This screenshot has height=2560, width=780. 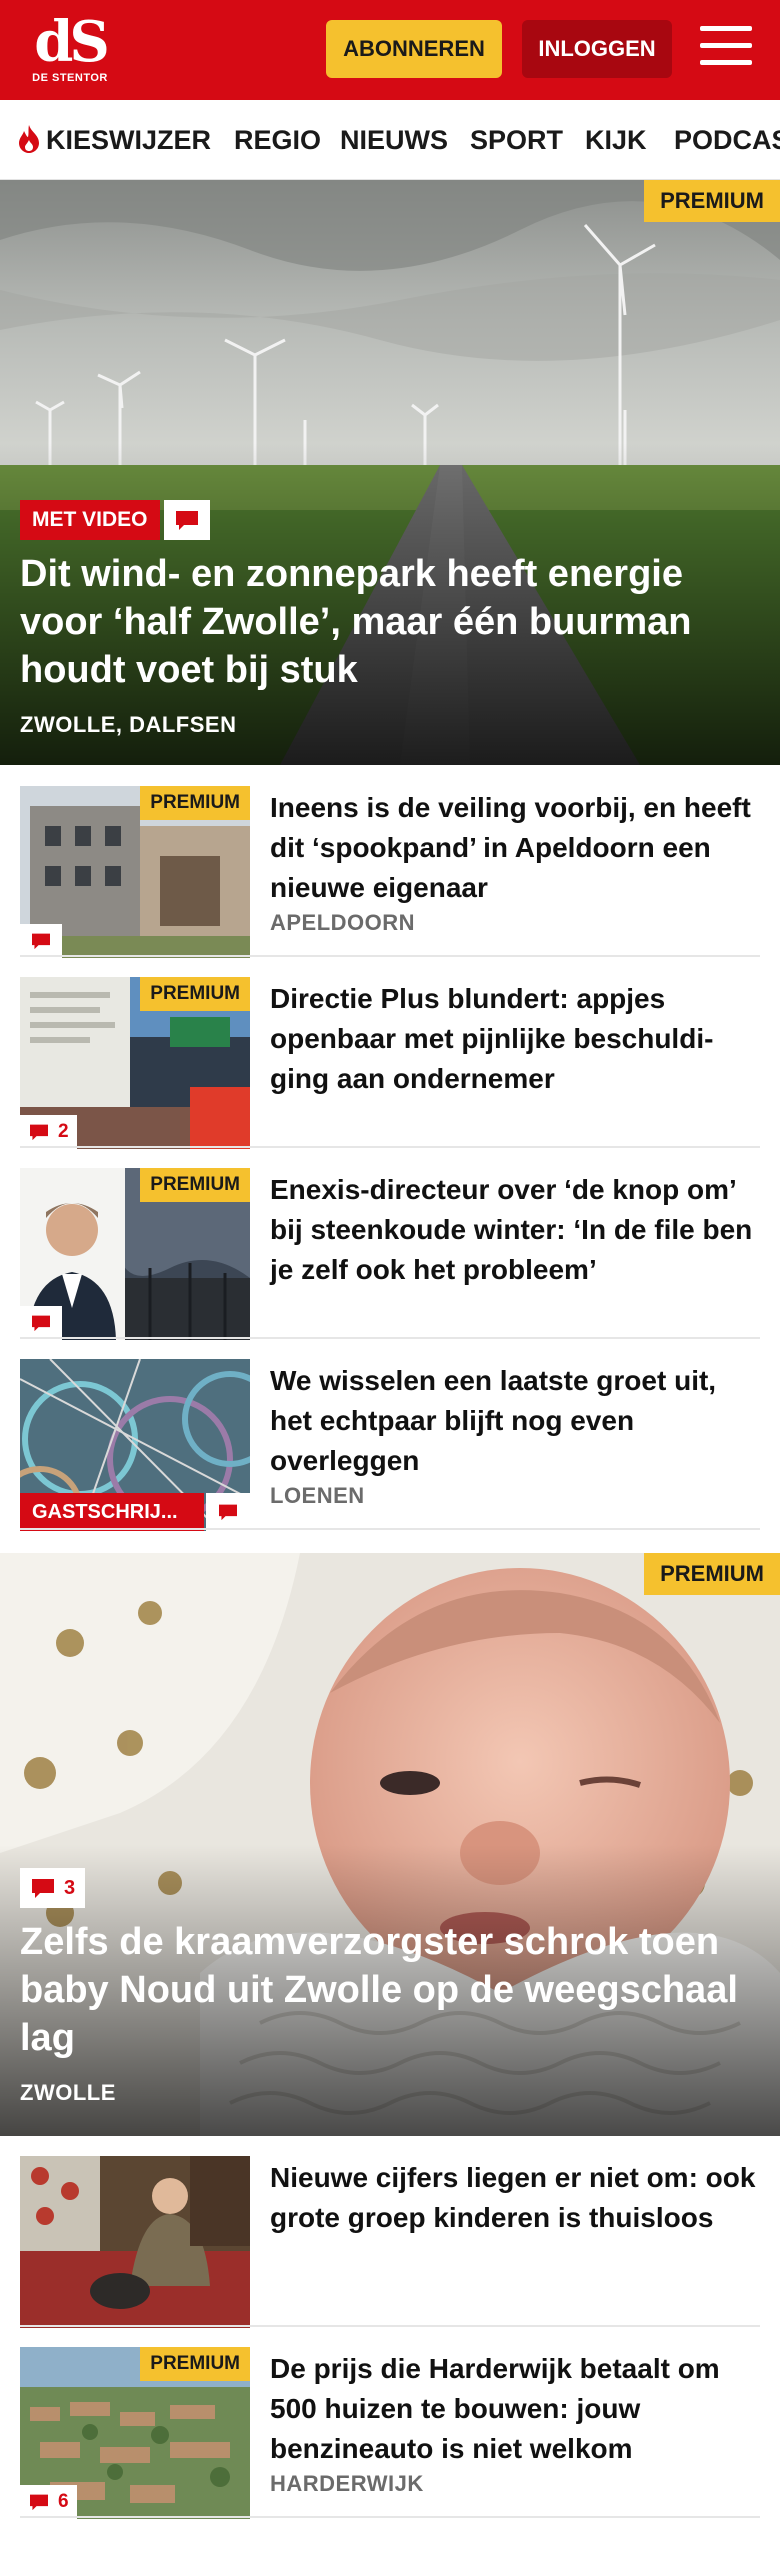 What do you see at coordinates (129, 140) in the screenshot?
I see `nav-label: KIESWIJZER` at bounding box center [129, 140].